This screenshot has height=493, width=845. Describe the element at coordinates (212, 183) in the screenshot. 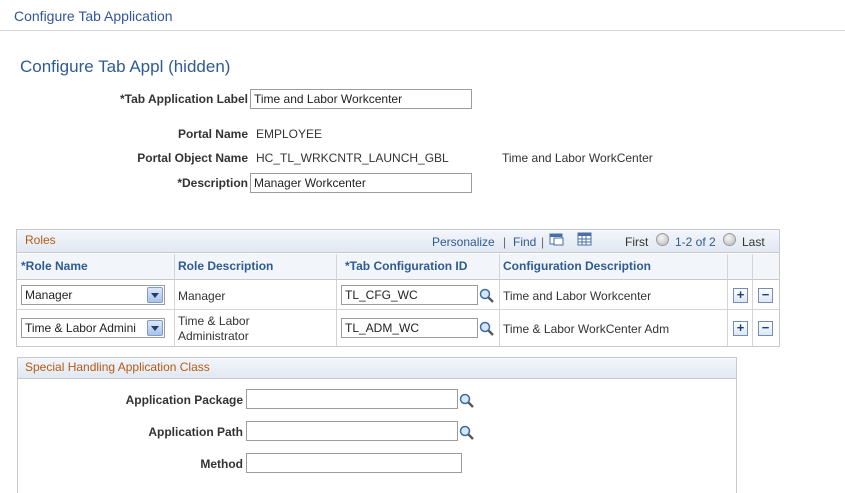

I see `description-label: *Description` at that location.